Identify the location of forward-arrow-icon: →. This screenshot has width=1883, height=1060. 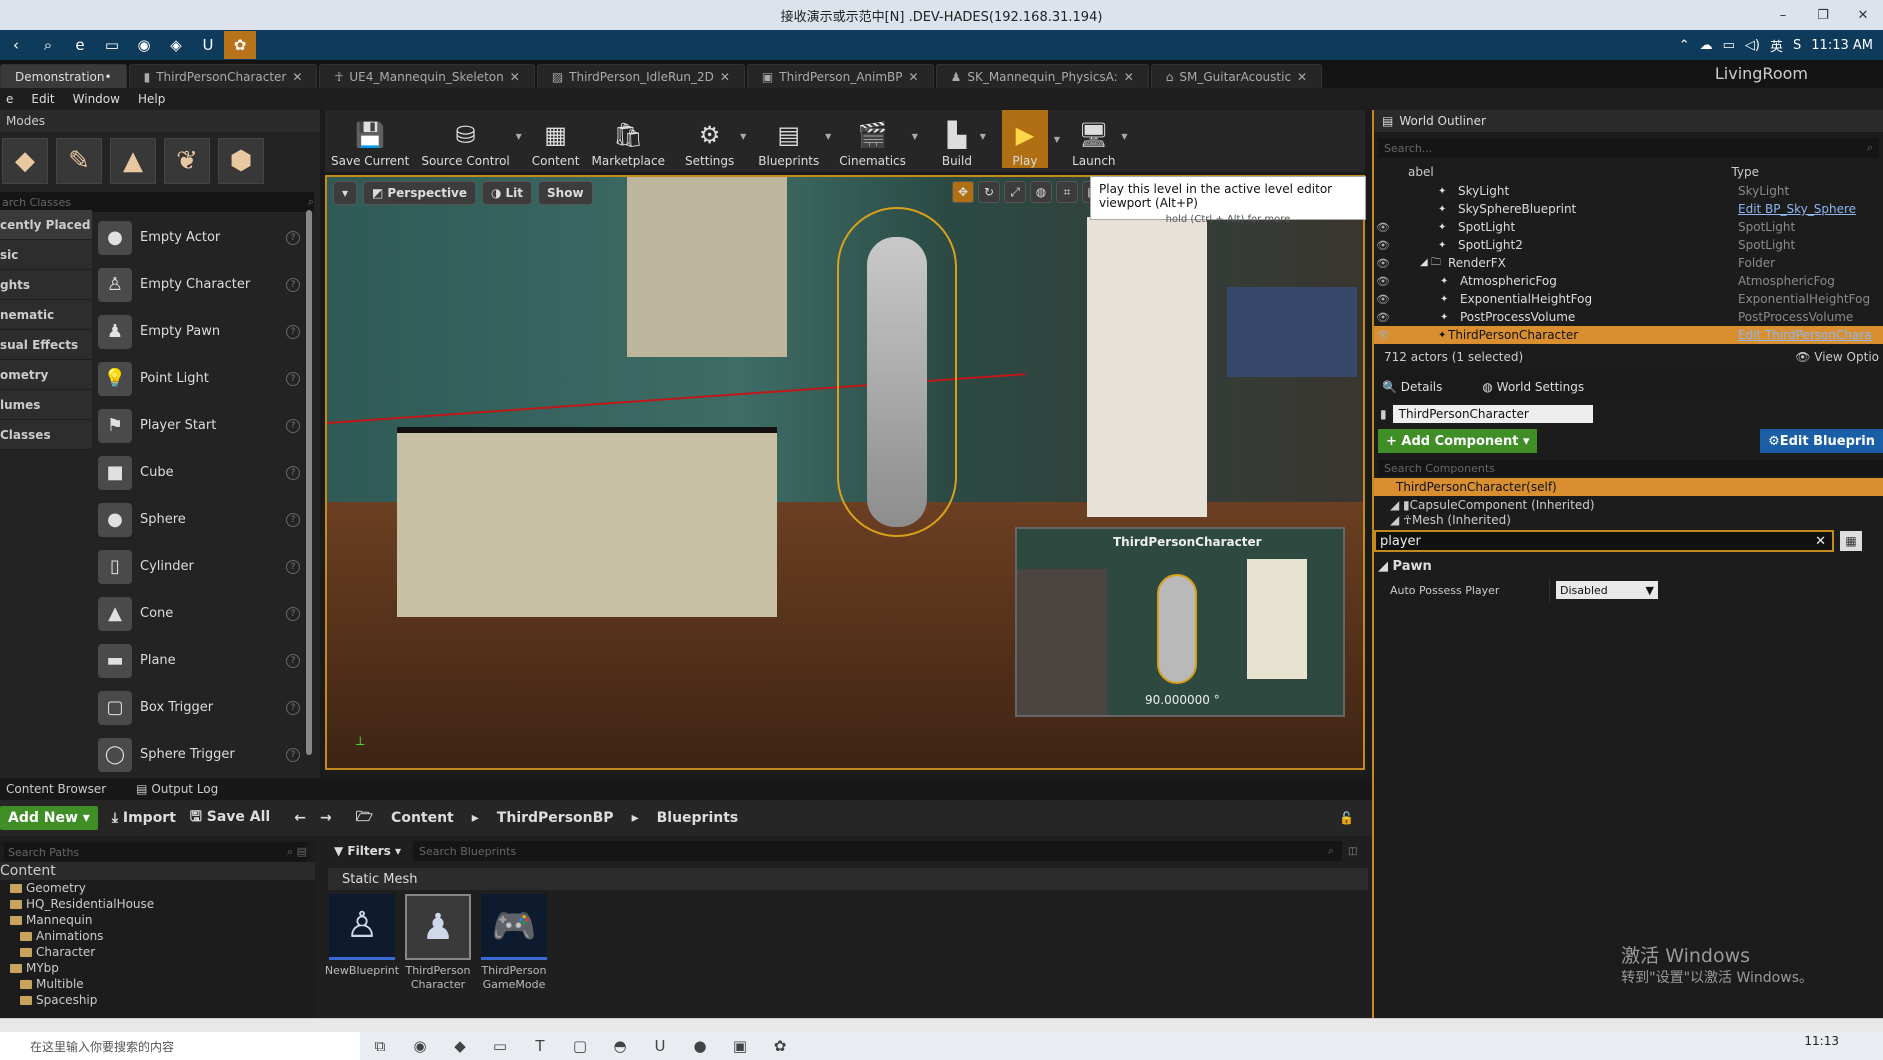
(326, 818).